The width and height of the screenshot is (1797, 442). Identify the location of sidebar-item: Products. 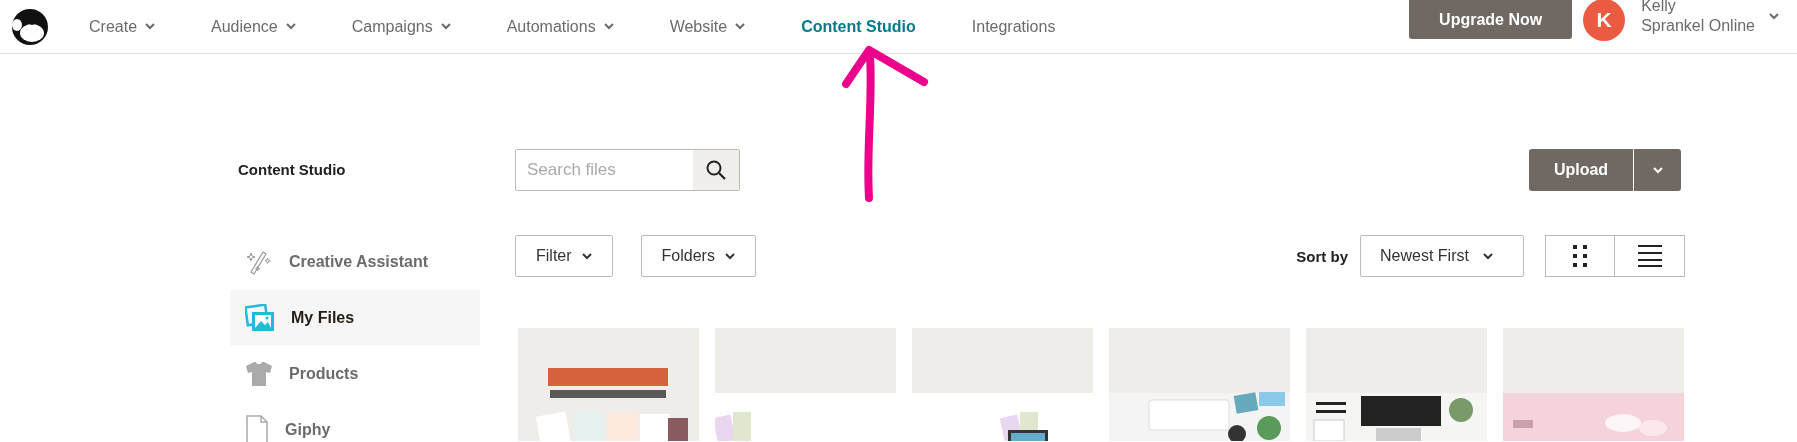
(355, 374).